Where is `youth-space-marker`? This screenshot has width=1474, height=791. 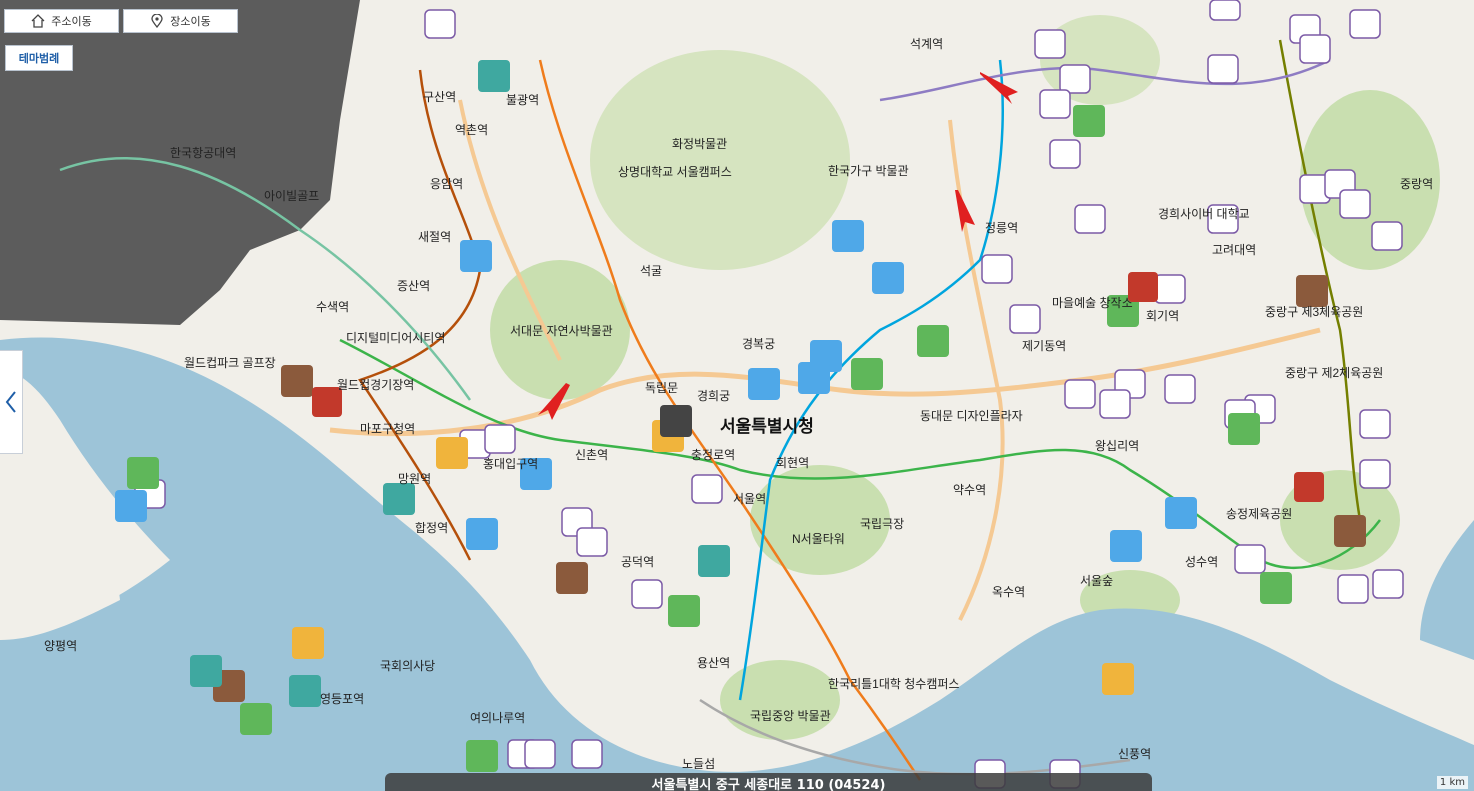 youth-space-marker is located at coordinates (1309, 487).